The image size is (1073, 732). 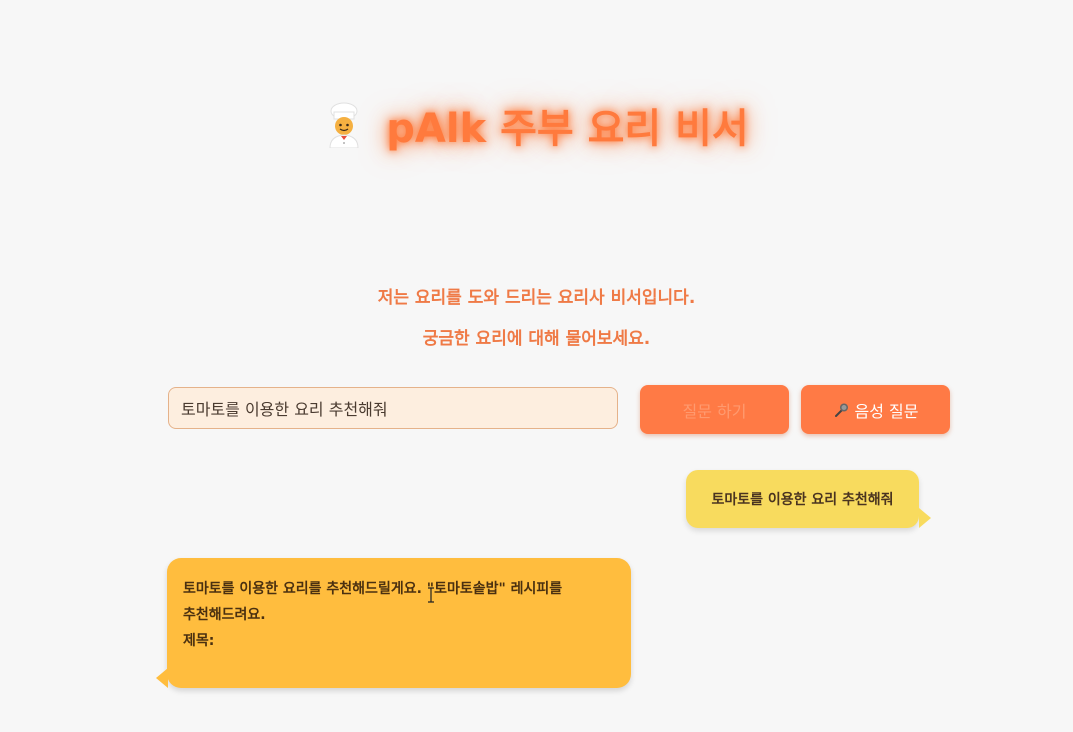 I want to click on intro-line-2: 궁금한 요리에 대해 물어보세요., so click(x=536, y=339).